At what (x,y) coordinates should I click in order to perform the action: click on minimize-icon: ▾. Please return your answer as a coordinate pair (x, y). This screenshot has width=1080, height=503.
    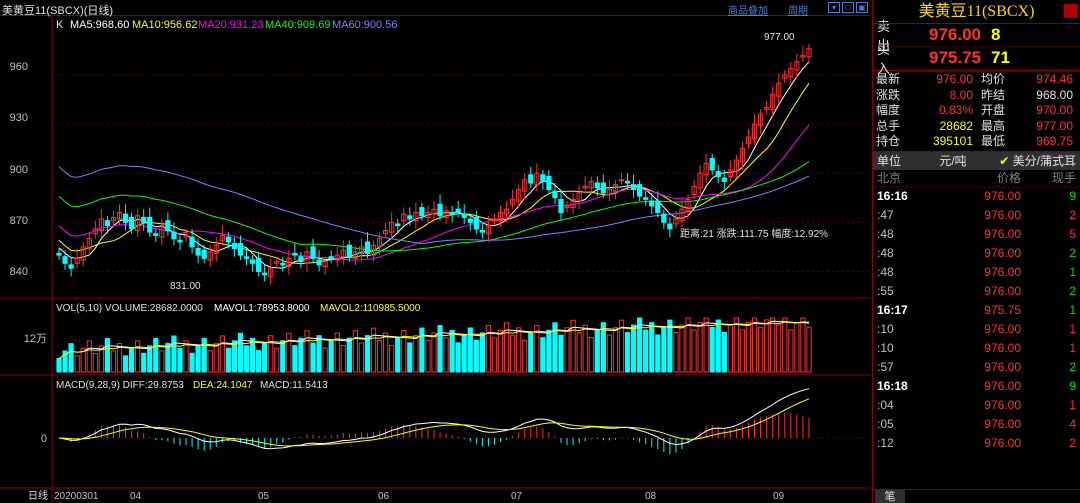
    Looking at the image, I should click on (834, 7).